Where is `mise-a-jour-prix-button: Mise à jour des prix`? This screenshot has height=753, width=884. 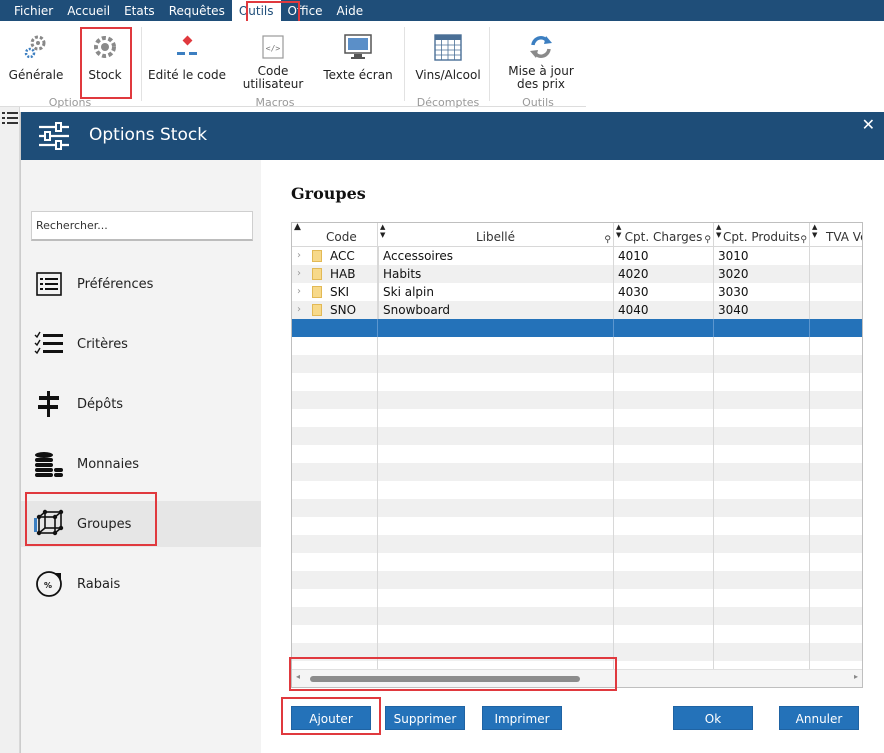
mise-a-jour-prix-button: Mise à jour des prix is located at coordinates (541, 57).